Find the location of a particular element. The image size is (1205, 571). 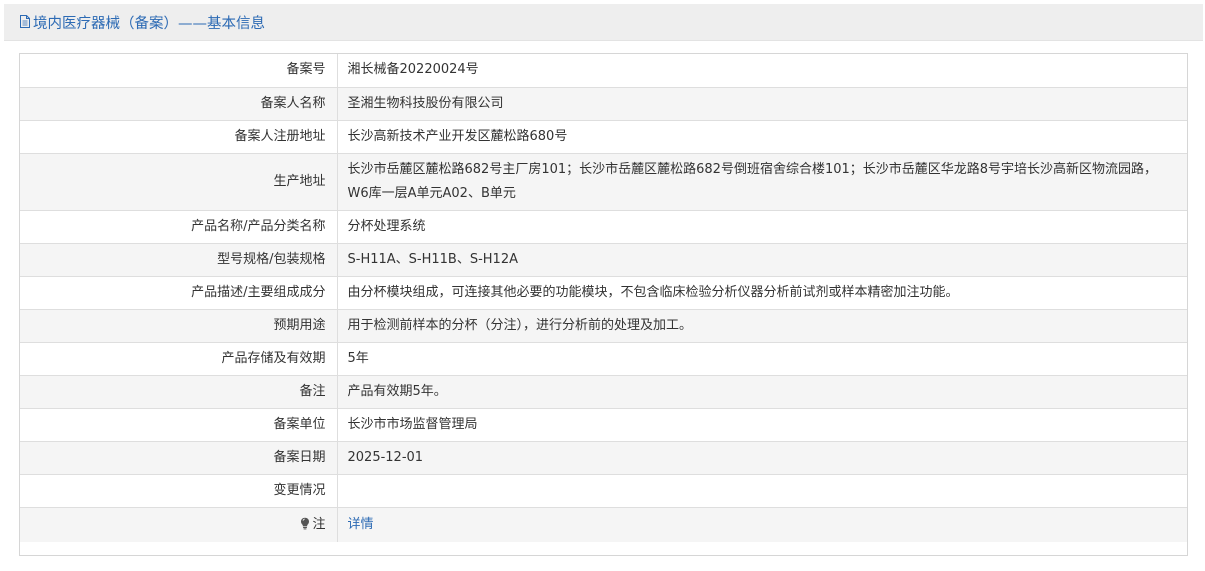

table-row: 产品存储及有效期 5年 is located at coordinates (603, 359).